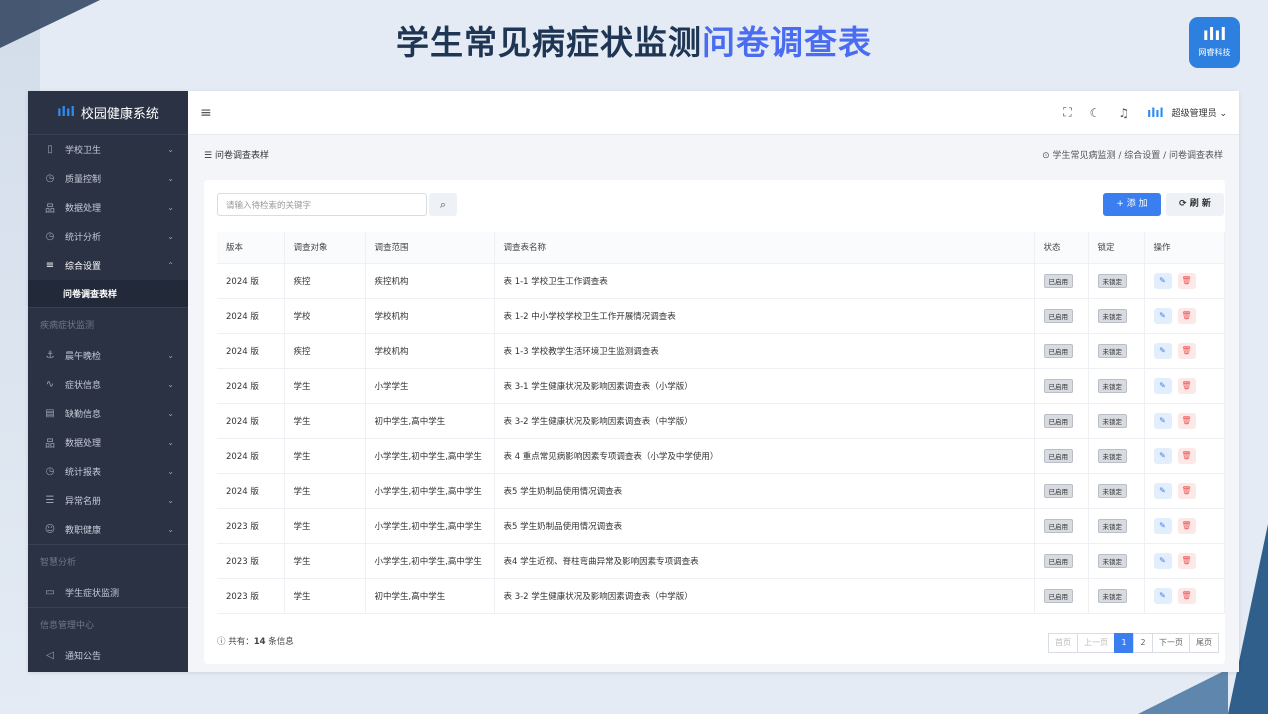 The image size is (1268, 714). I want to click on sidebar-item-1: ⚓ 晨午晚检 ⌄, so click(108, 355).